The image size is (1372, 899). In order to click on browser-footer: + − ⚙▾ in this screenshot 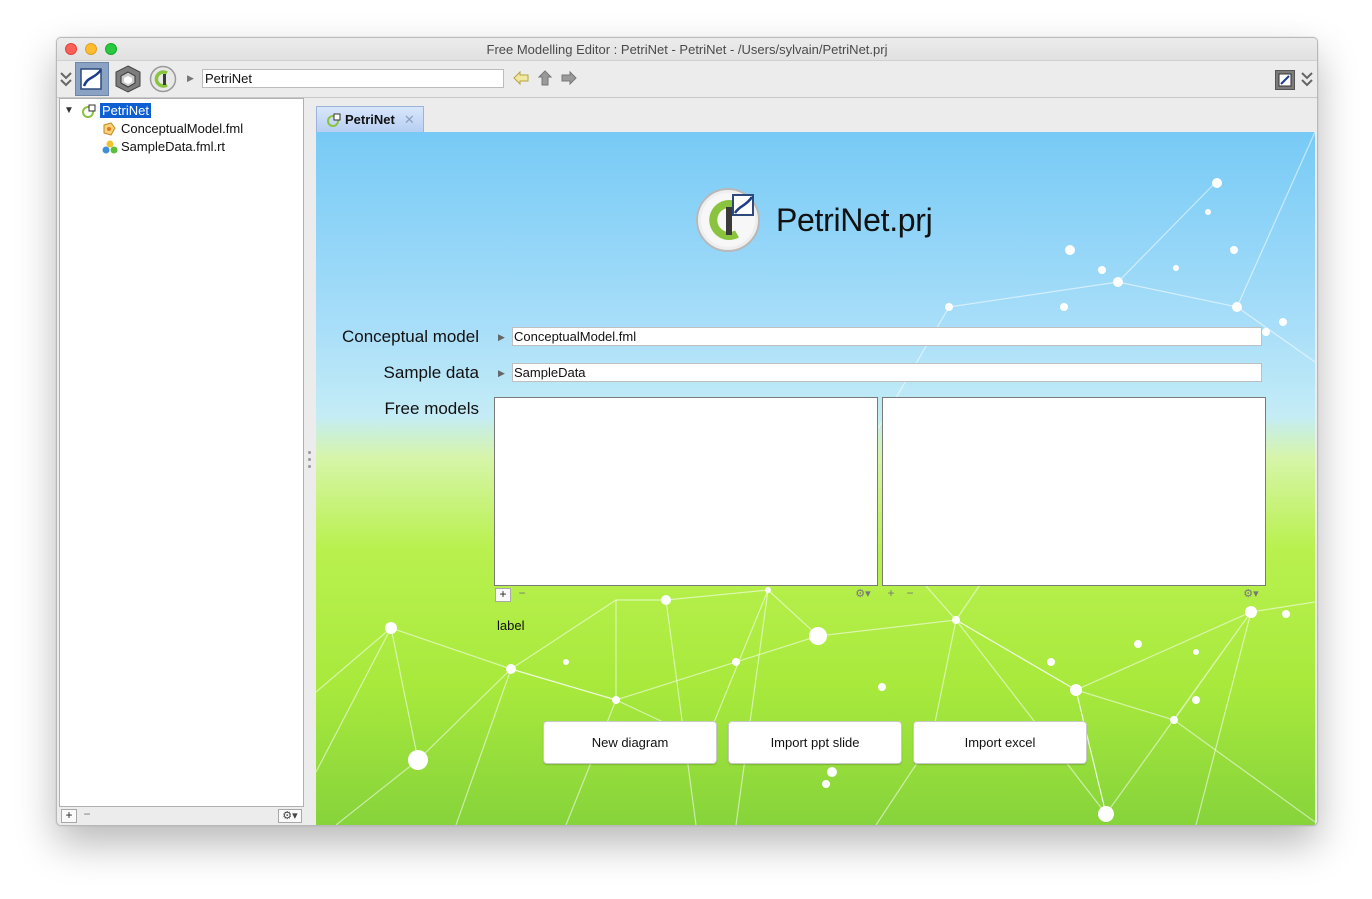, I will do `click(181, 816)`.